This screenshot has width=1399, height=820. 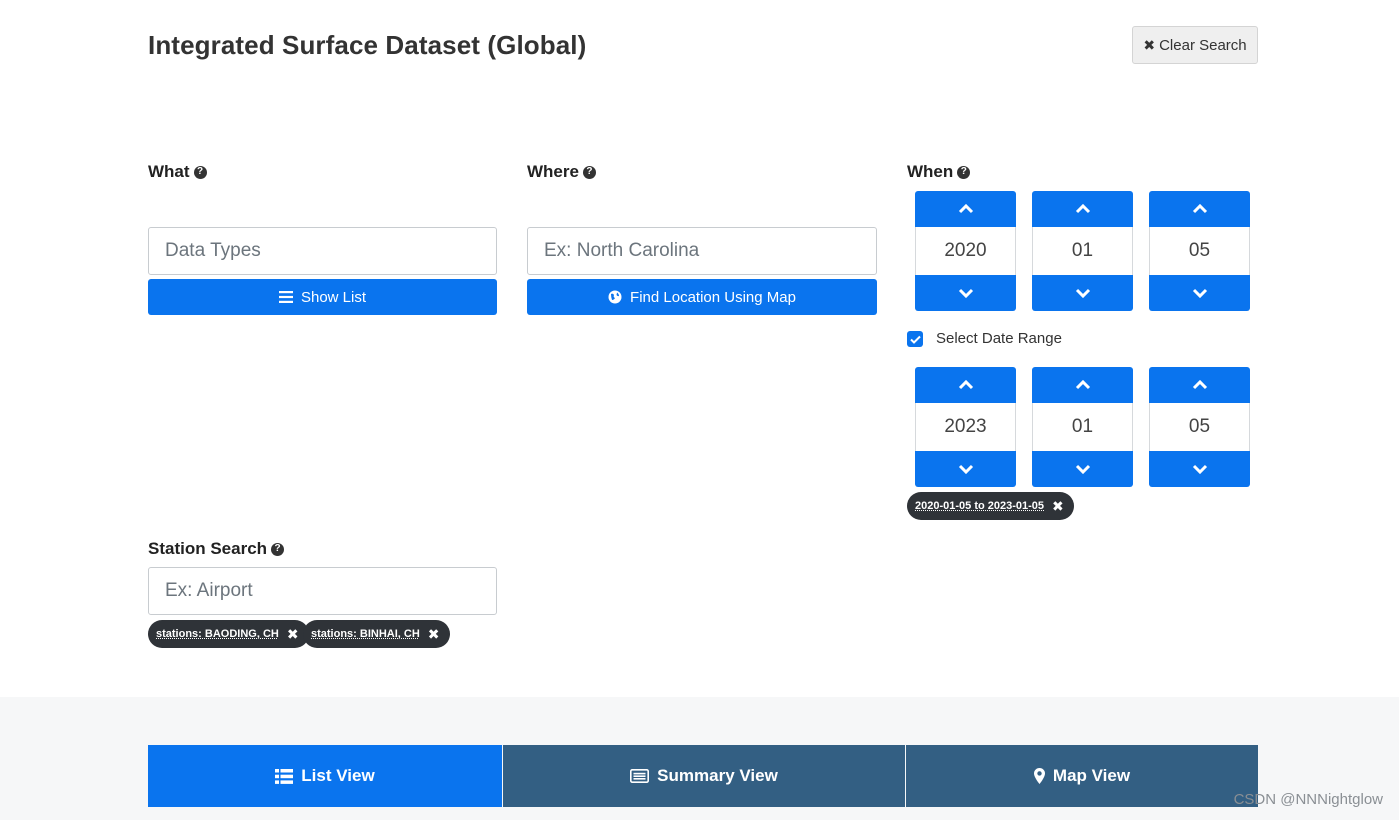 I want to click on tab-summary-view: Summary View, so click(x=704, y=776).